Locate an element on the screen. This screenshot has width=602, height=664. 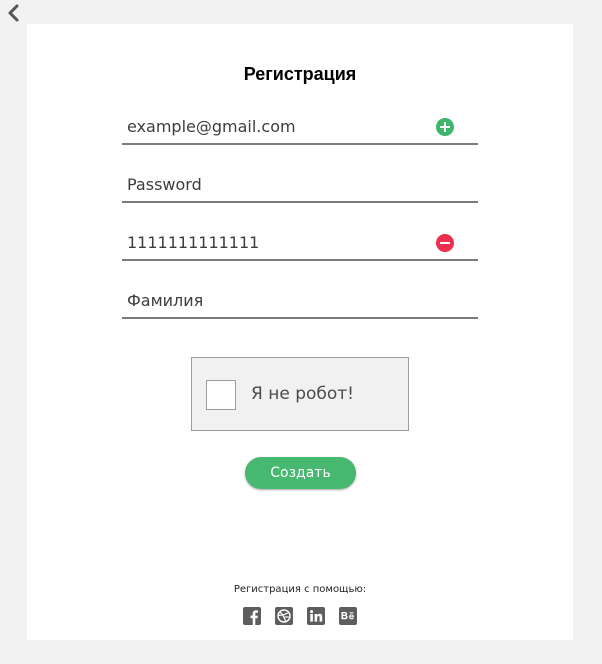
plus-circle-icon is located at coordinates (445, 127).